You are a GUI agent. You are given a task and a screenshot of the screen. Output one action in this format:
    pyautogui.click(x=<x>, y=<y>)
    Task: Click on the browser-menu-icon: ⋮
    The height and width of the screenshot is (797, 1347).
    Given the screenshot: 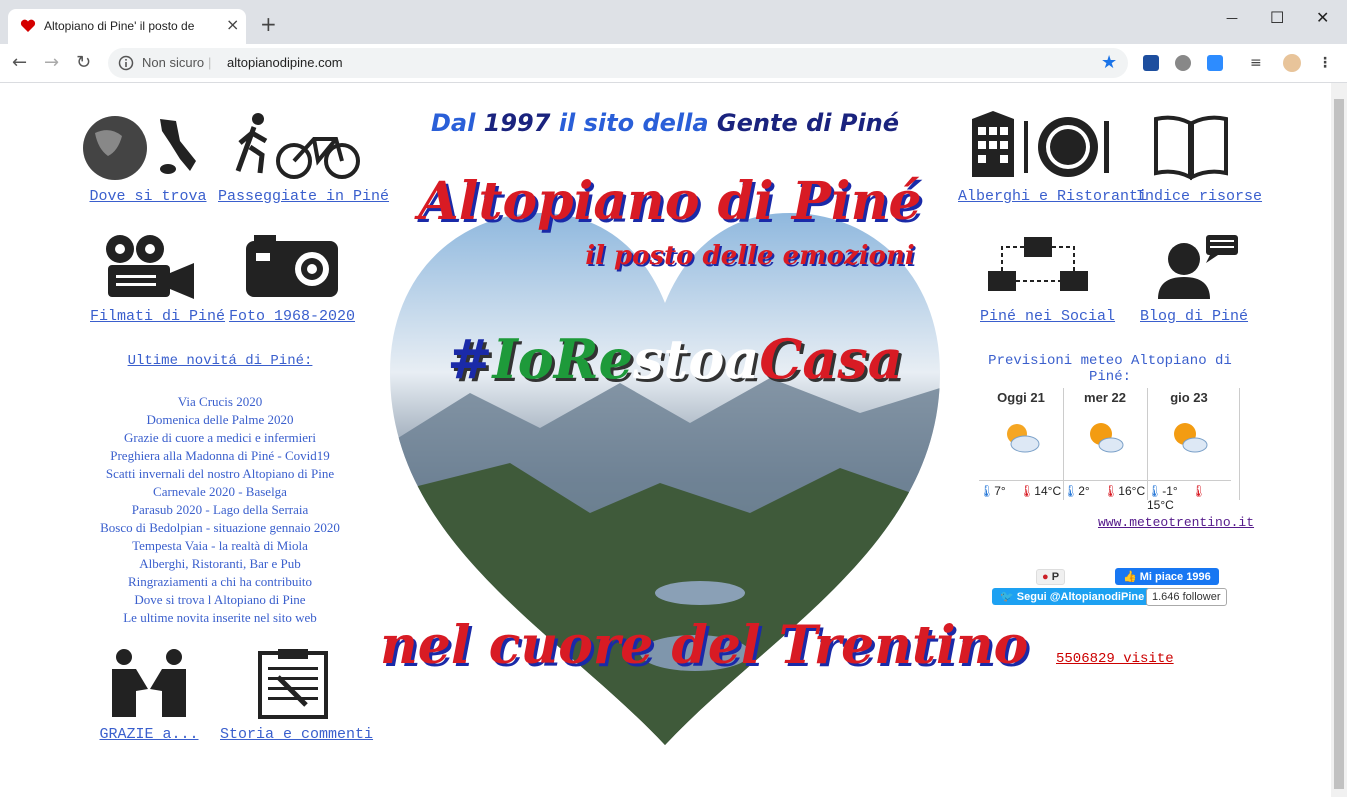 What is the action you would take?
    pyautogui.click(x=1326, y=63)
    